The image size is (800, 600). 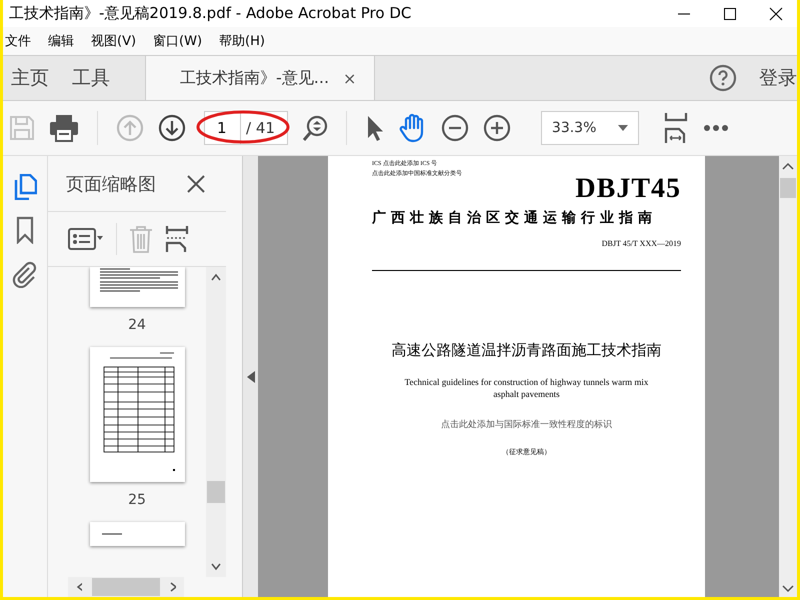 What do you see at coordinates (18, 41) in the screenshot?
I see `menu-item: 文件` at bounding box center [18, 41].